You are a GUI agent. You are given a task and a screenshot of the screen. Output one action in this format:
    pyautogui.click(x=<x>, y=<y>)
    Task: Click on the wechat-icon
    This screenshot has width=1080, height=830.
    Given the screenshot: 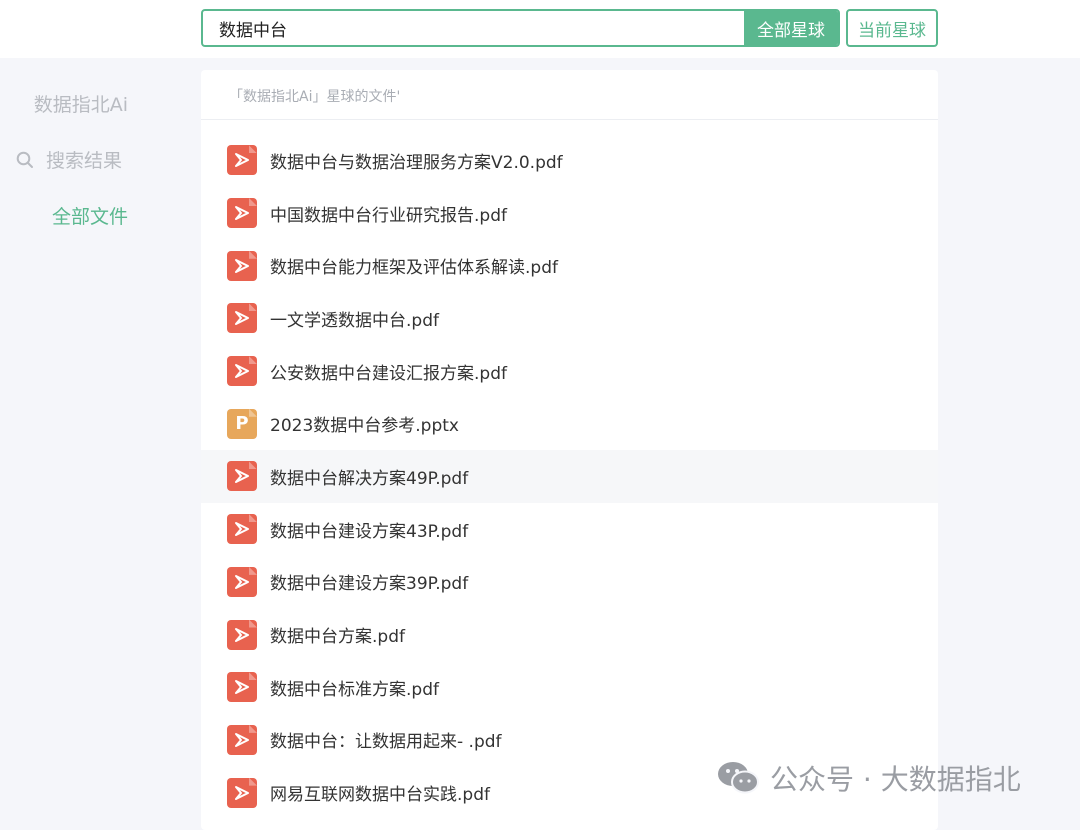 What is the action you would take?
    pyautogui.click(x=738, y=778)
    